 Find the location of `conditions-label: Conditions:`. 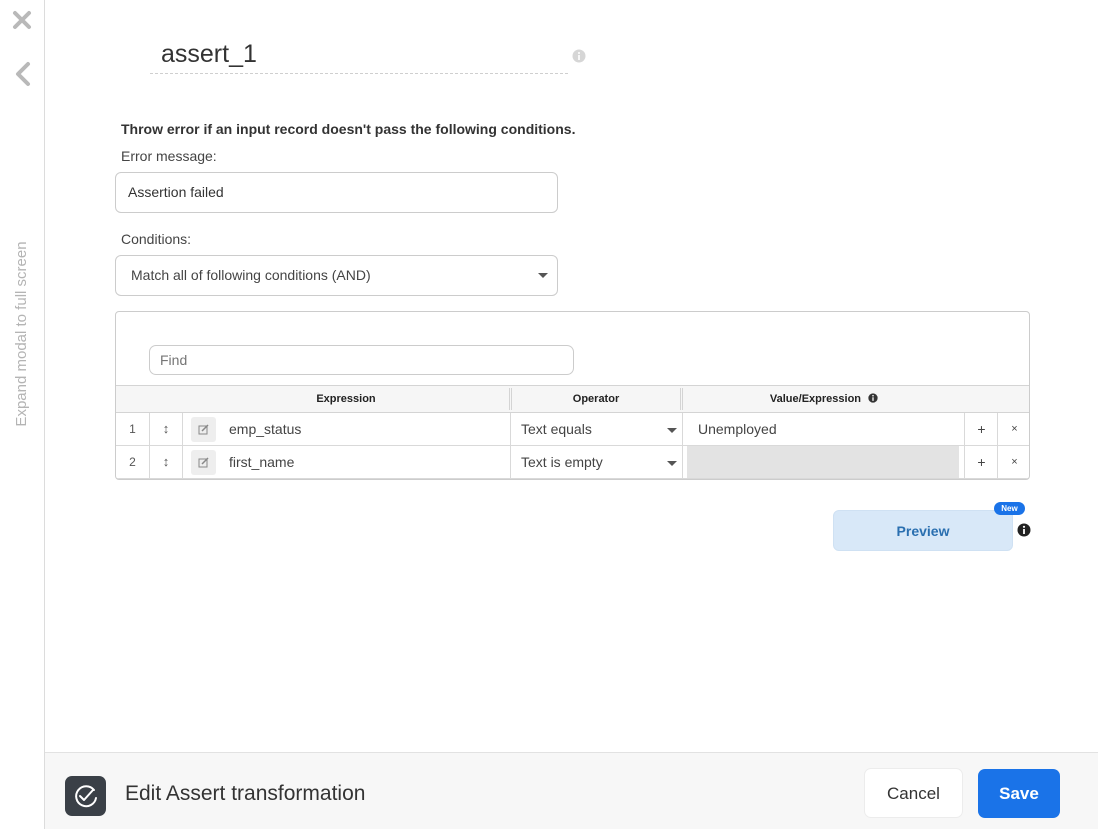

conditions-label: Conditions: is located at coordinates (156, 239).